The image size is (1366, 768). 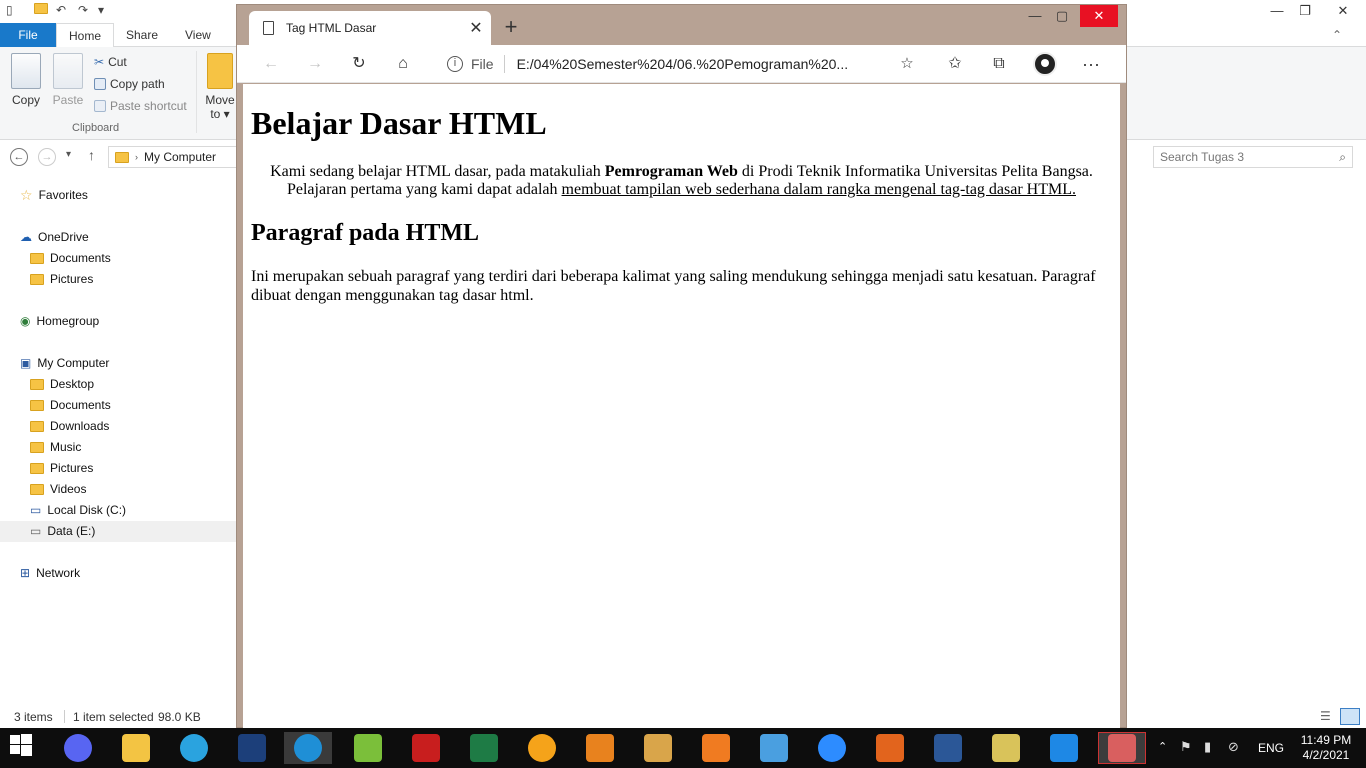 What do you see at coordinates (658, 748) in the screenshot?
I see `taskbar-paint` at bounding box center [658, 748].